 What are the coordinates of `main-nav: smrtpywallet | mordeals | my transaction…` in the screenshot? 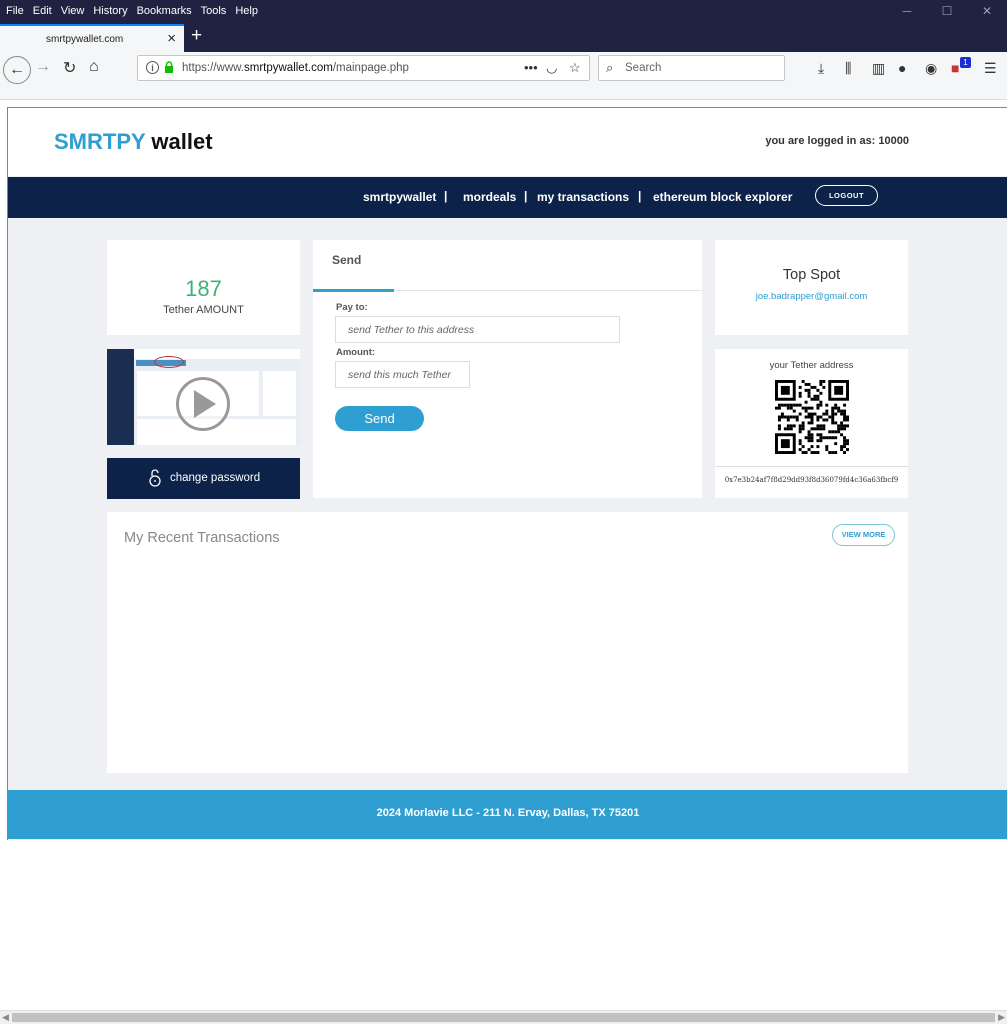 It's located at (507, 197).